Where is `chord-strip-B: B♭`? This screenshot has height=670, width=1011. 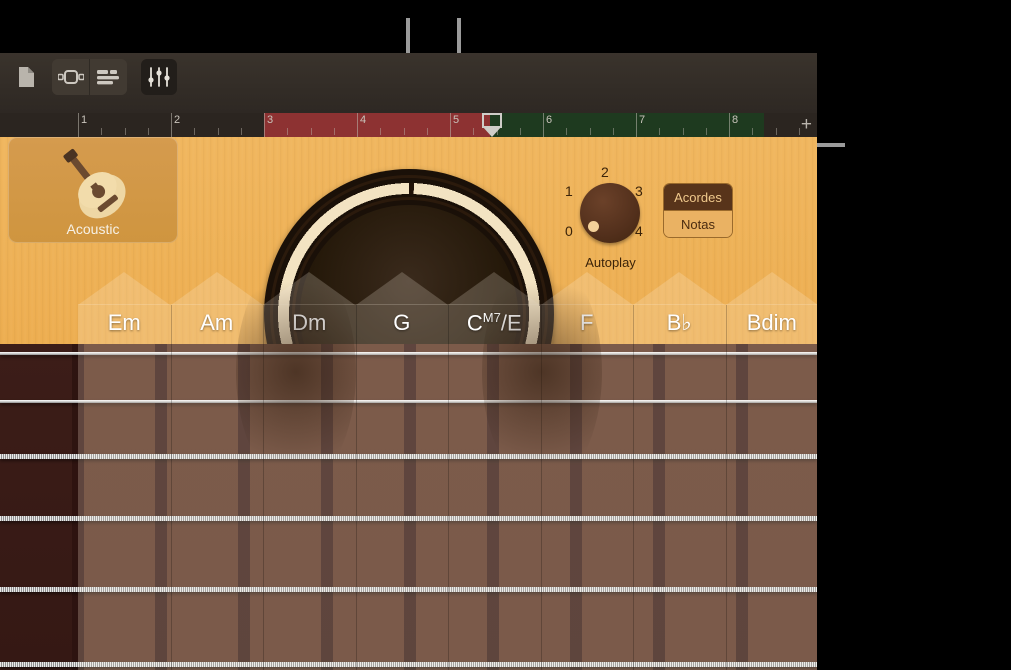 chord-strip-B: B♭ is located at coordinates (679, 471).